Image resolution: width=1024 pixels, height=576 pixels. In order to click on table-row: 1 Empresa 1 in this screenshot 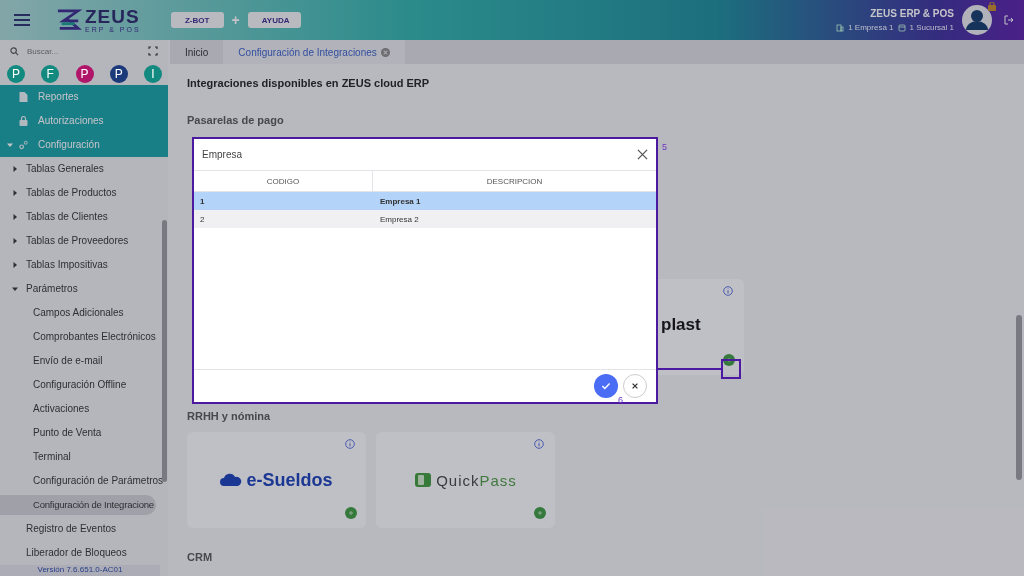, I will do `click(425, 201)`.